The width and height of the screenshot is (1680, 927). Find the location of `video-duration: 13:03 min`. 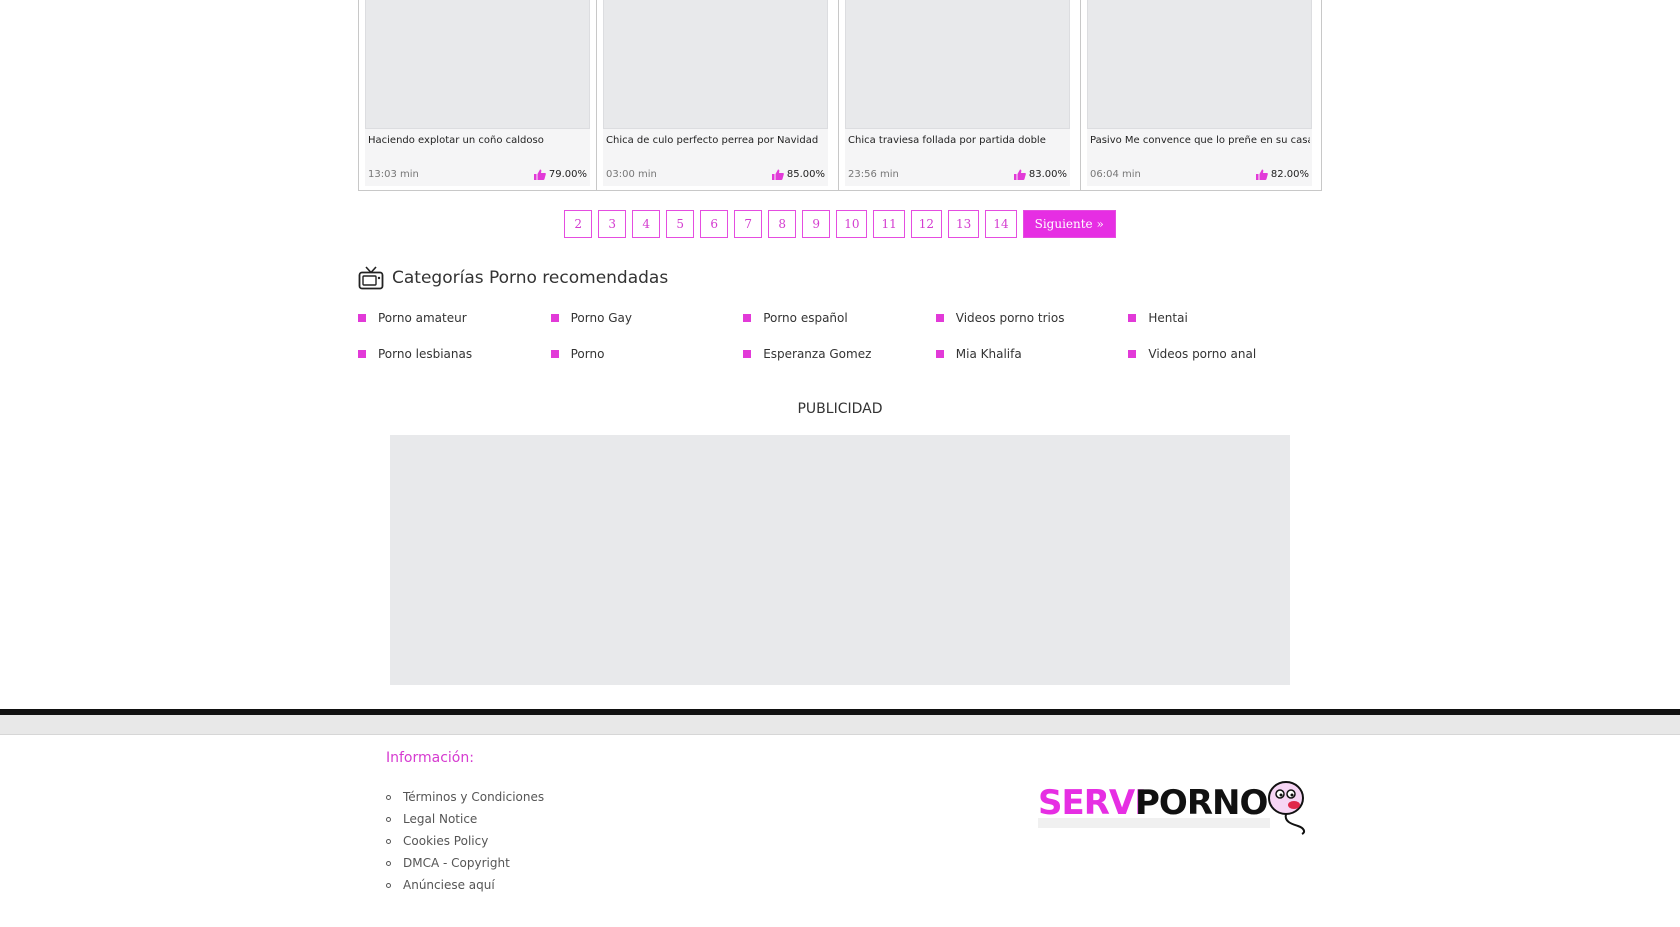

video-duration: 13:03 min is located at coordinates (393, 174).